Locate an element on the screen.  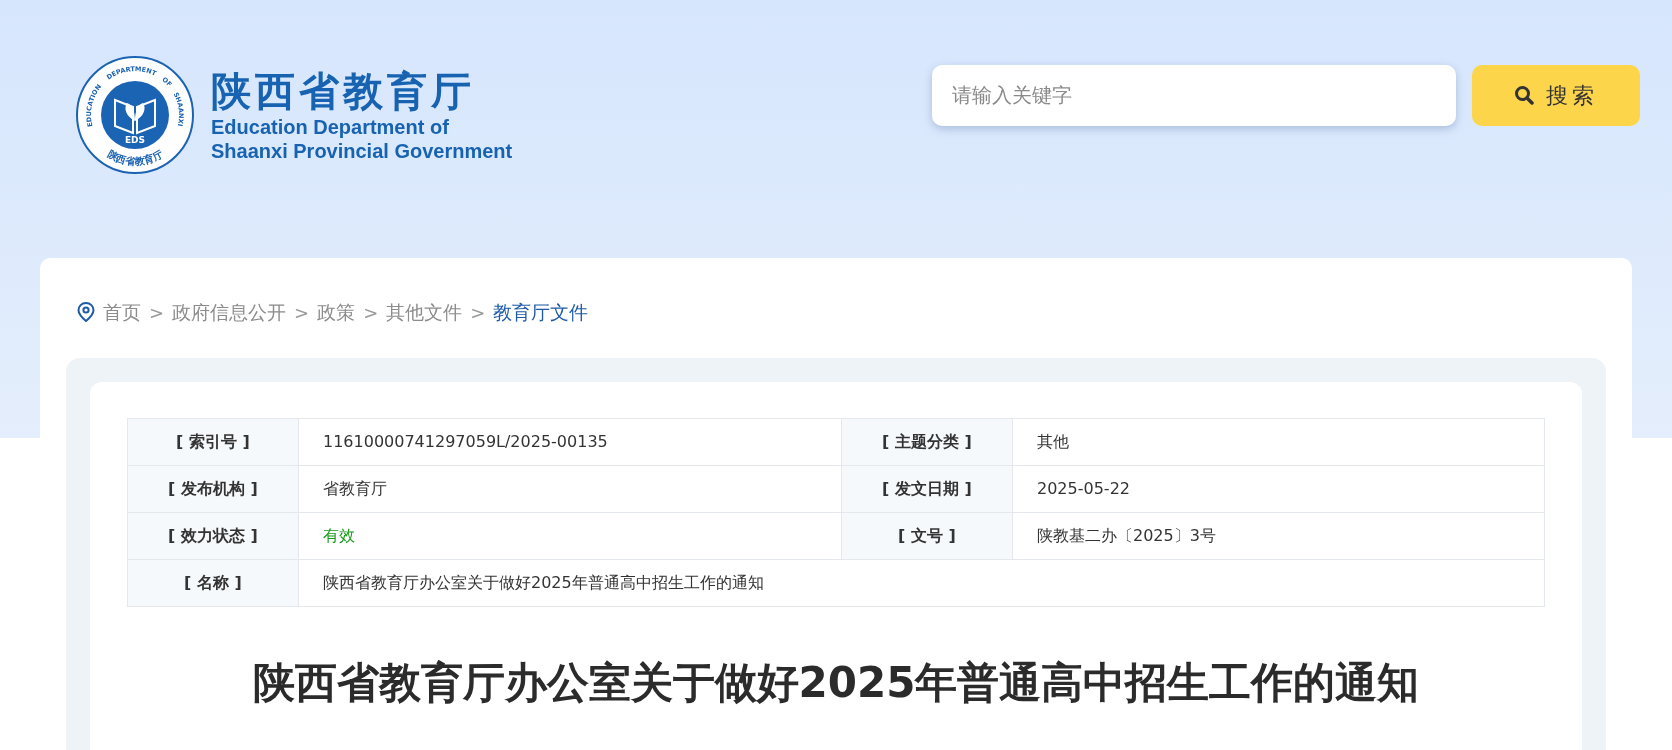
info-label: [ 文号 ] is located at coordinates (927, 536).